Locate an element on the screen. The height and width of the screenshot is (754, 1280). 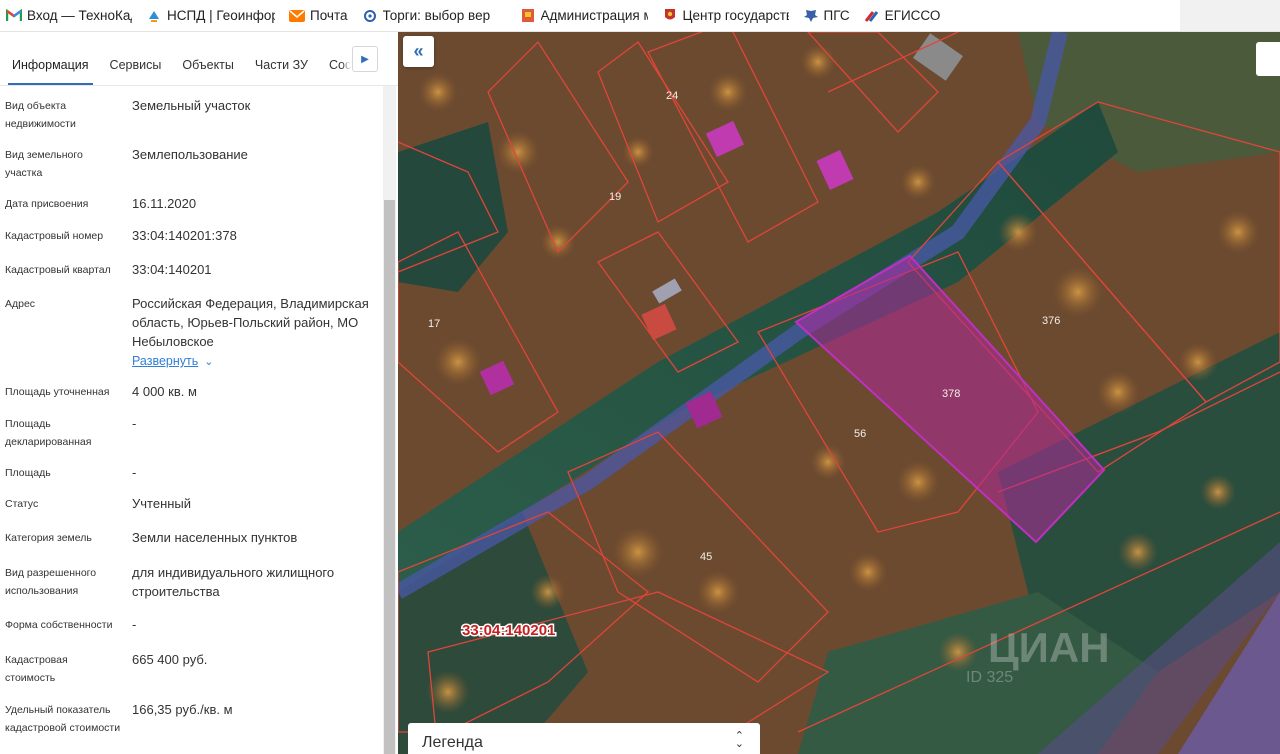
bookmark-administration: Администрация м is located at coordinates (584, 16).